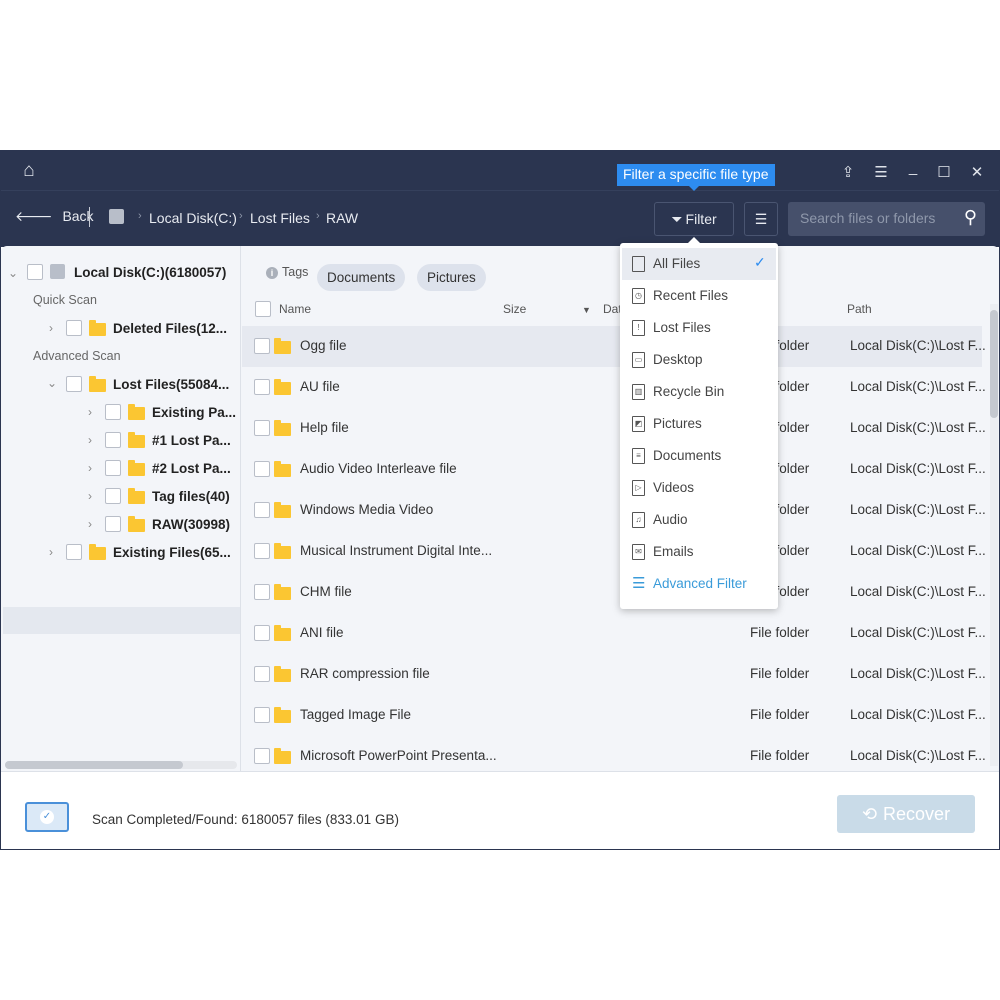  Describe the element at coordinates (638, 328) in the screenshot. I see `lost-files-icon: !` at that location.